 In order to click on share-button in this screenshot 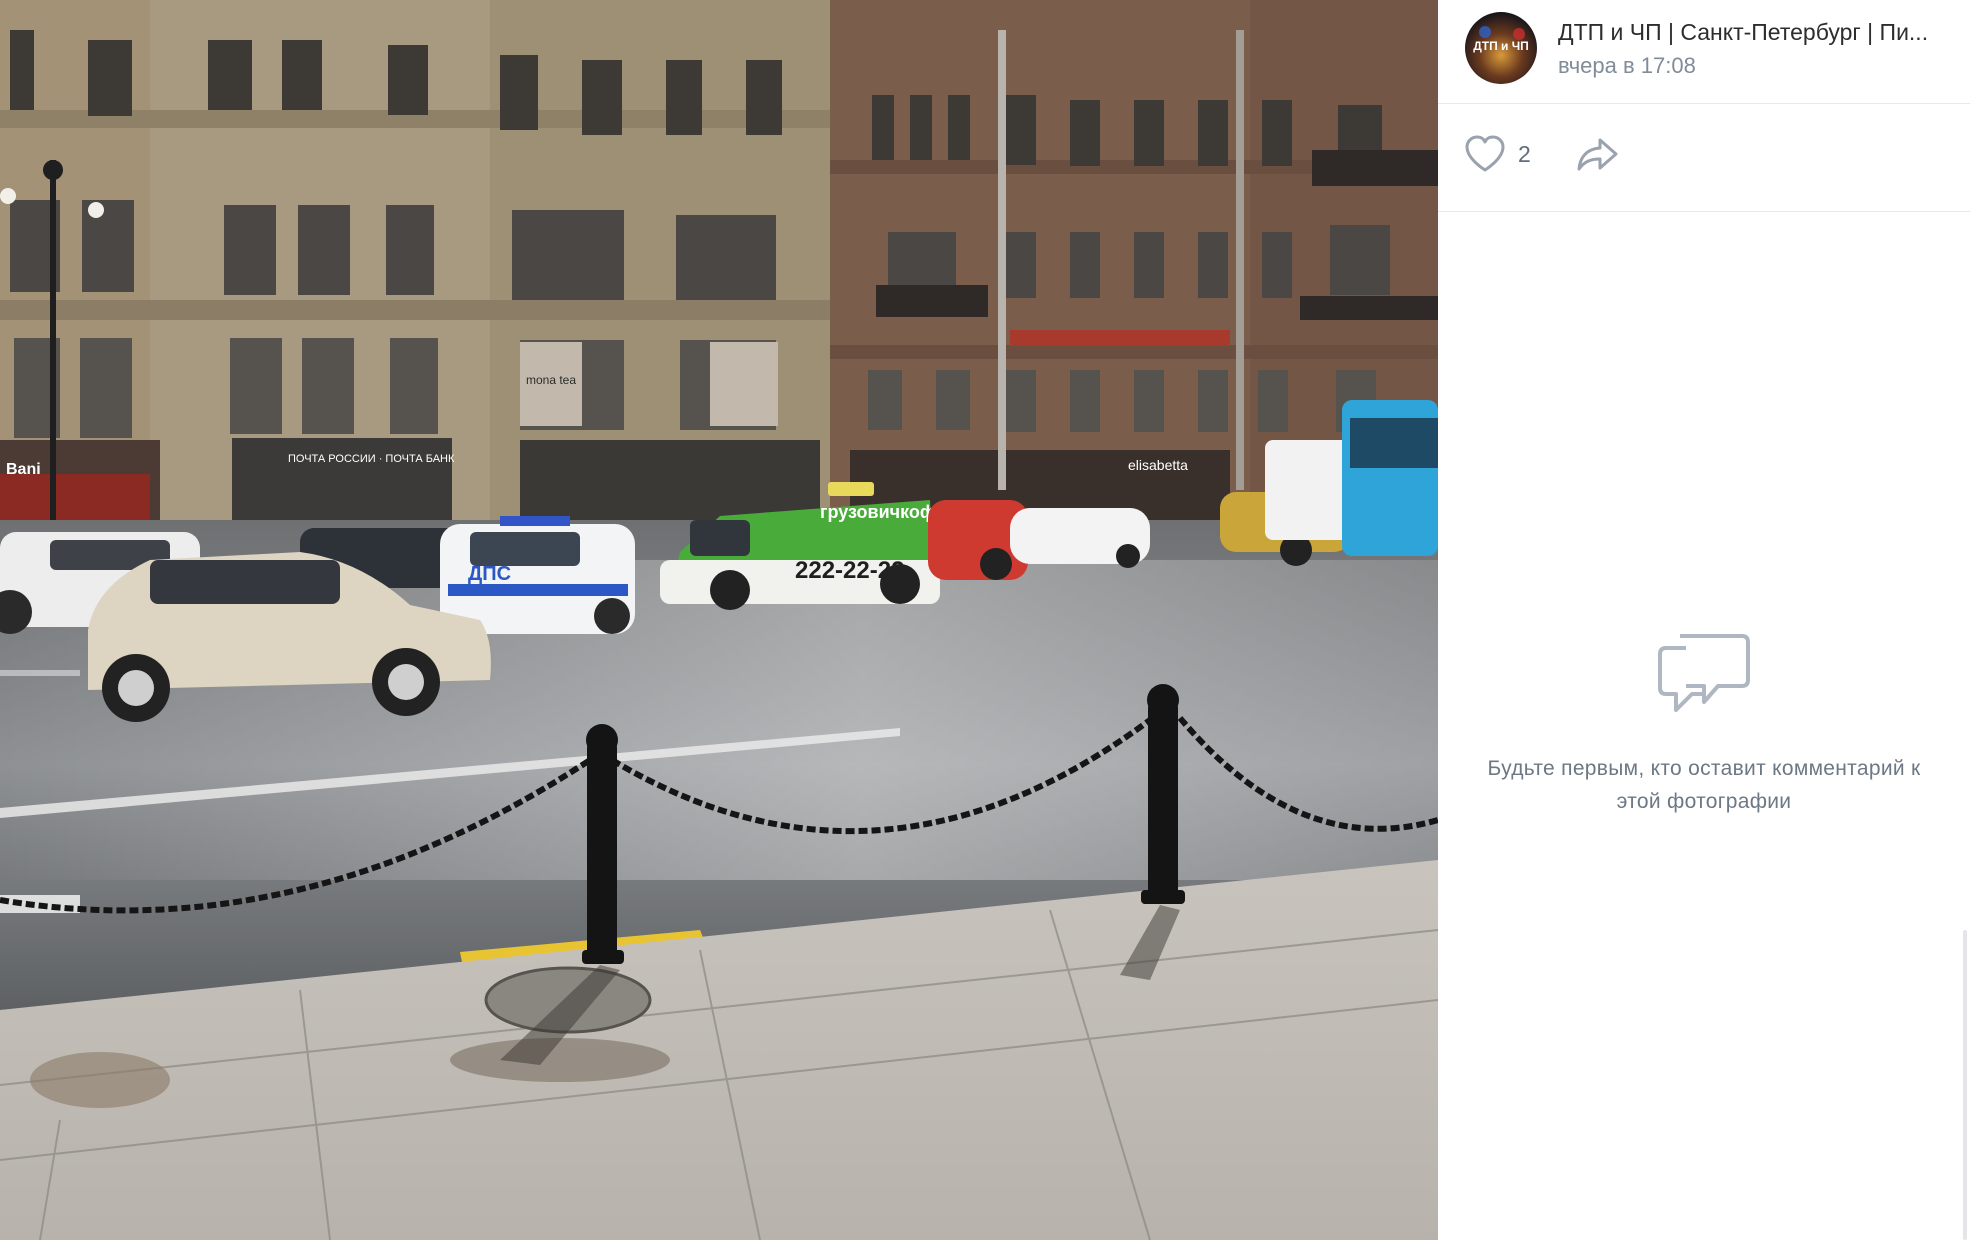, I will do `click(1598, 154)`.